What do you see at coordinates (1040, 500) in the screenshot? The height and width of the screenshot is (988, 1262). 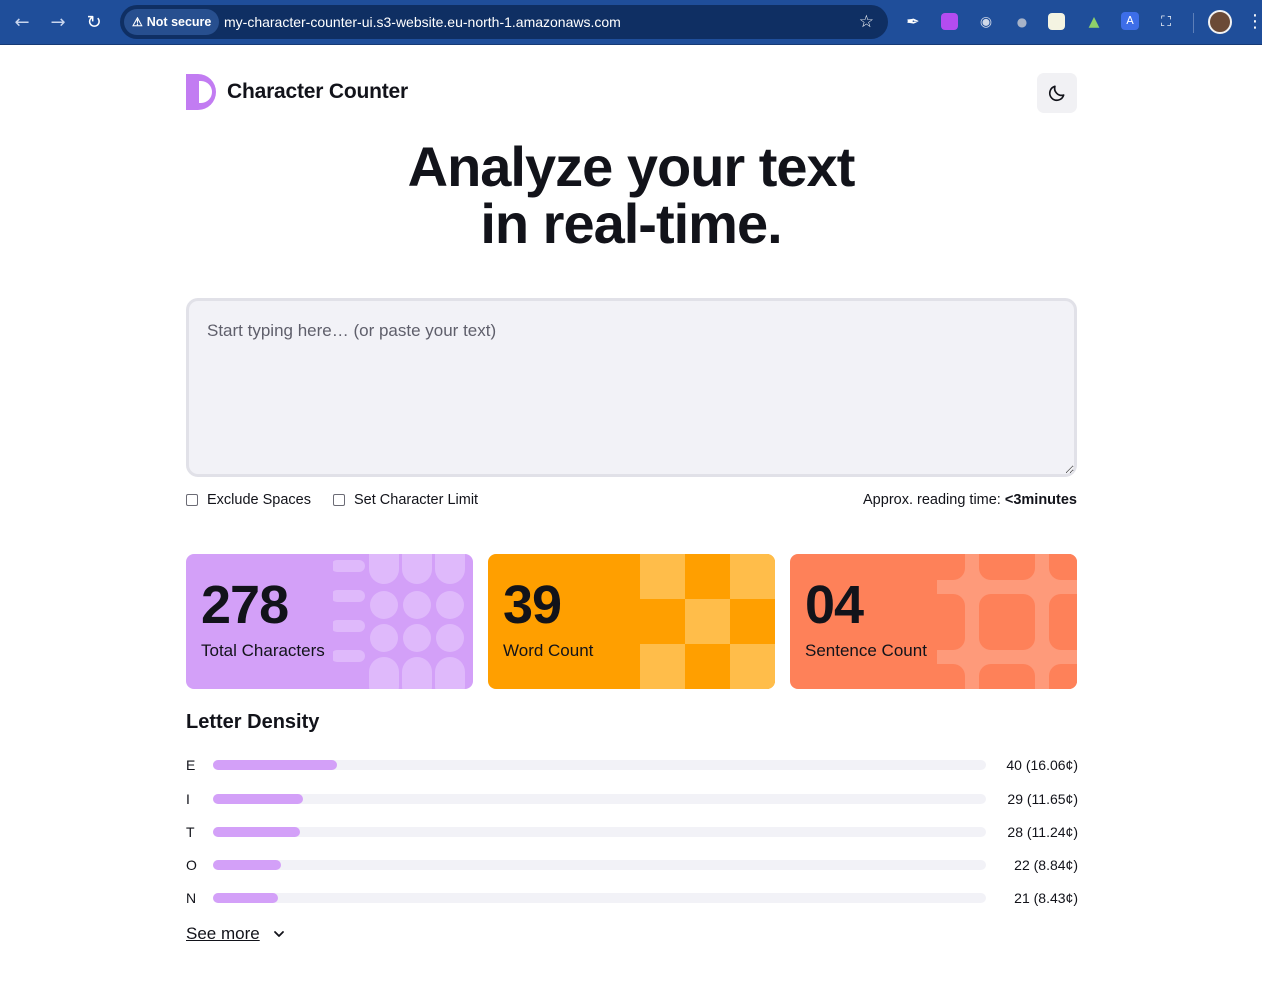 I see `reading-time-value: <3minutes` at bounding box center [1040, 500].